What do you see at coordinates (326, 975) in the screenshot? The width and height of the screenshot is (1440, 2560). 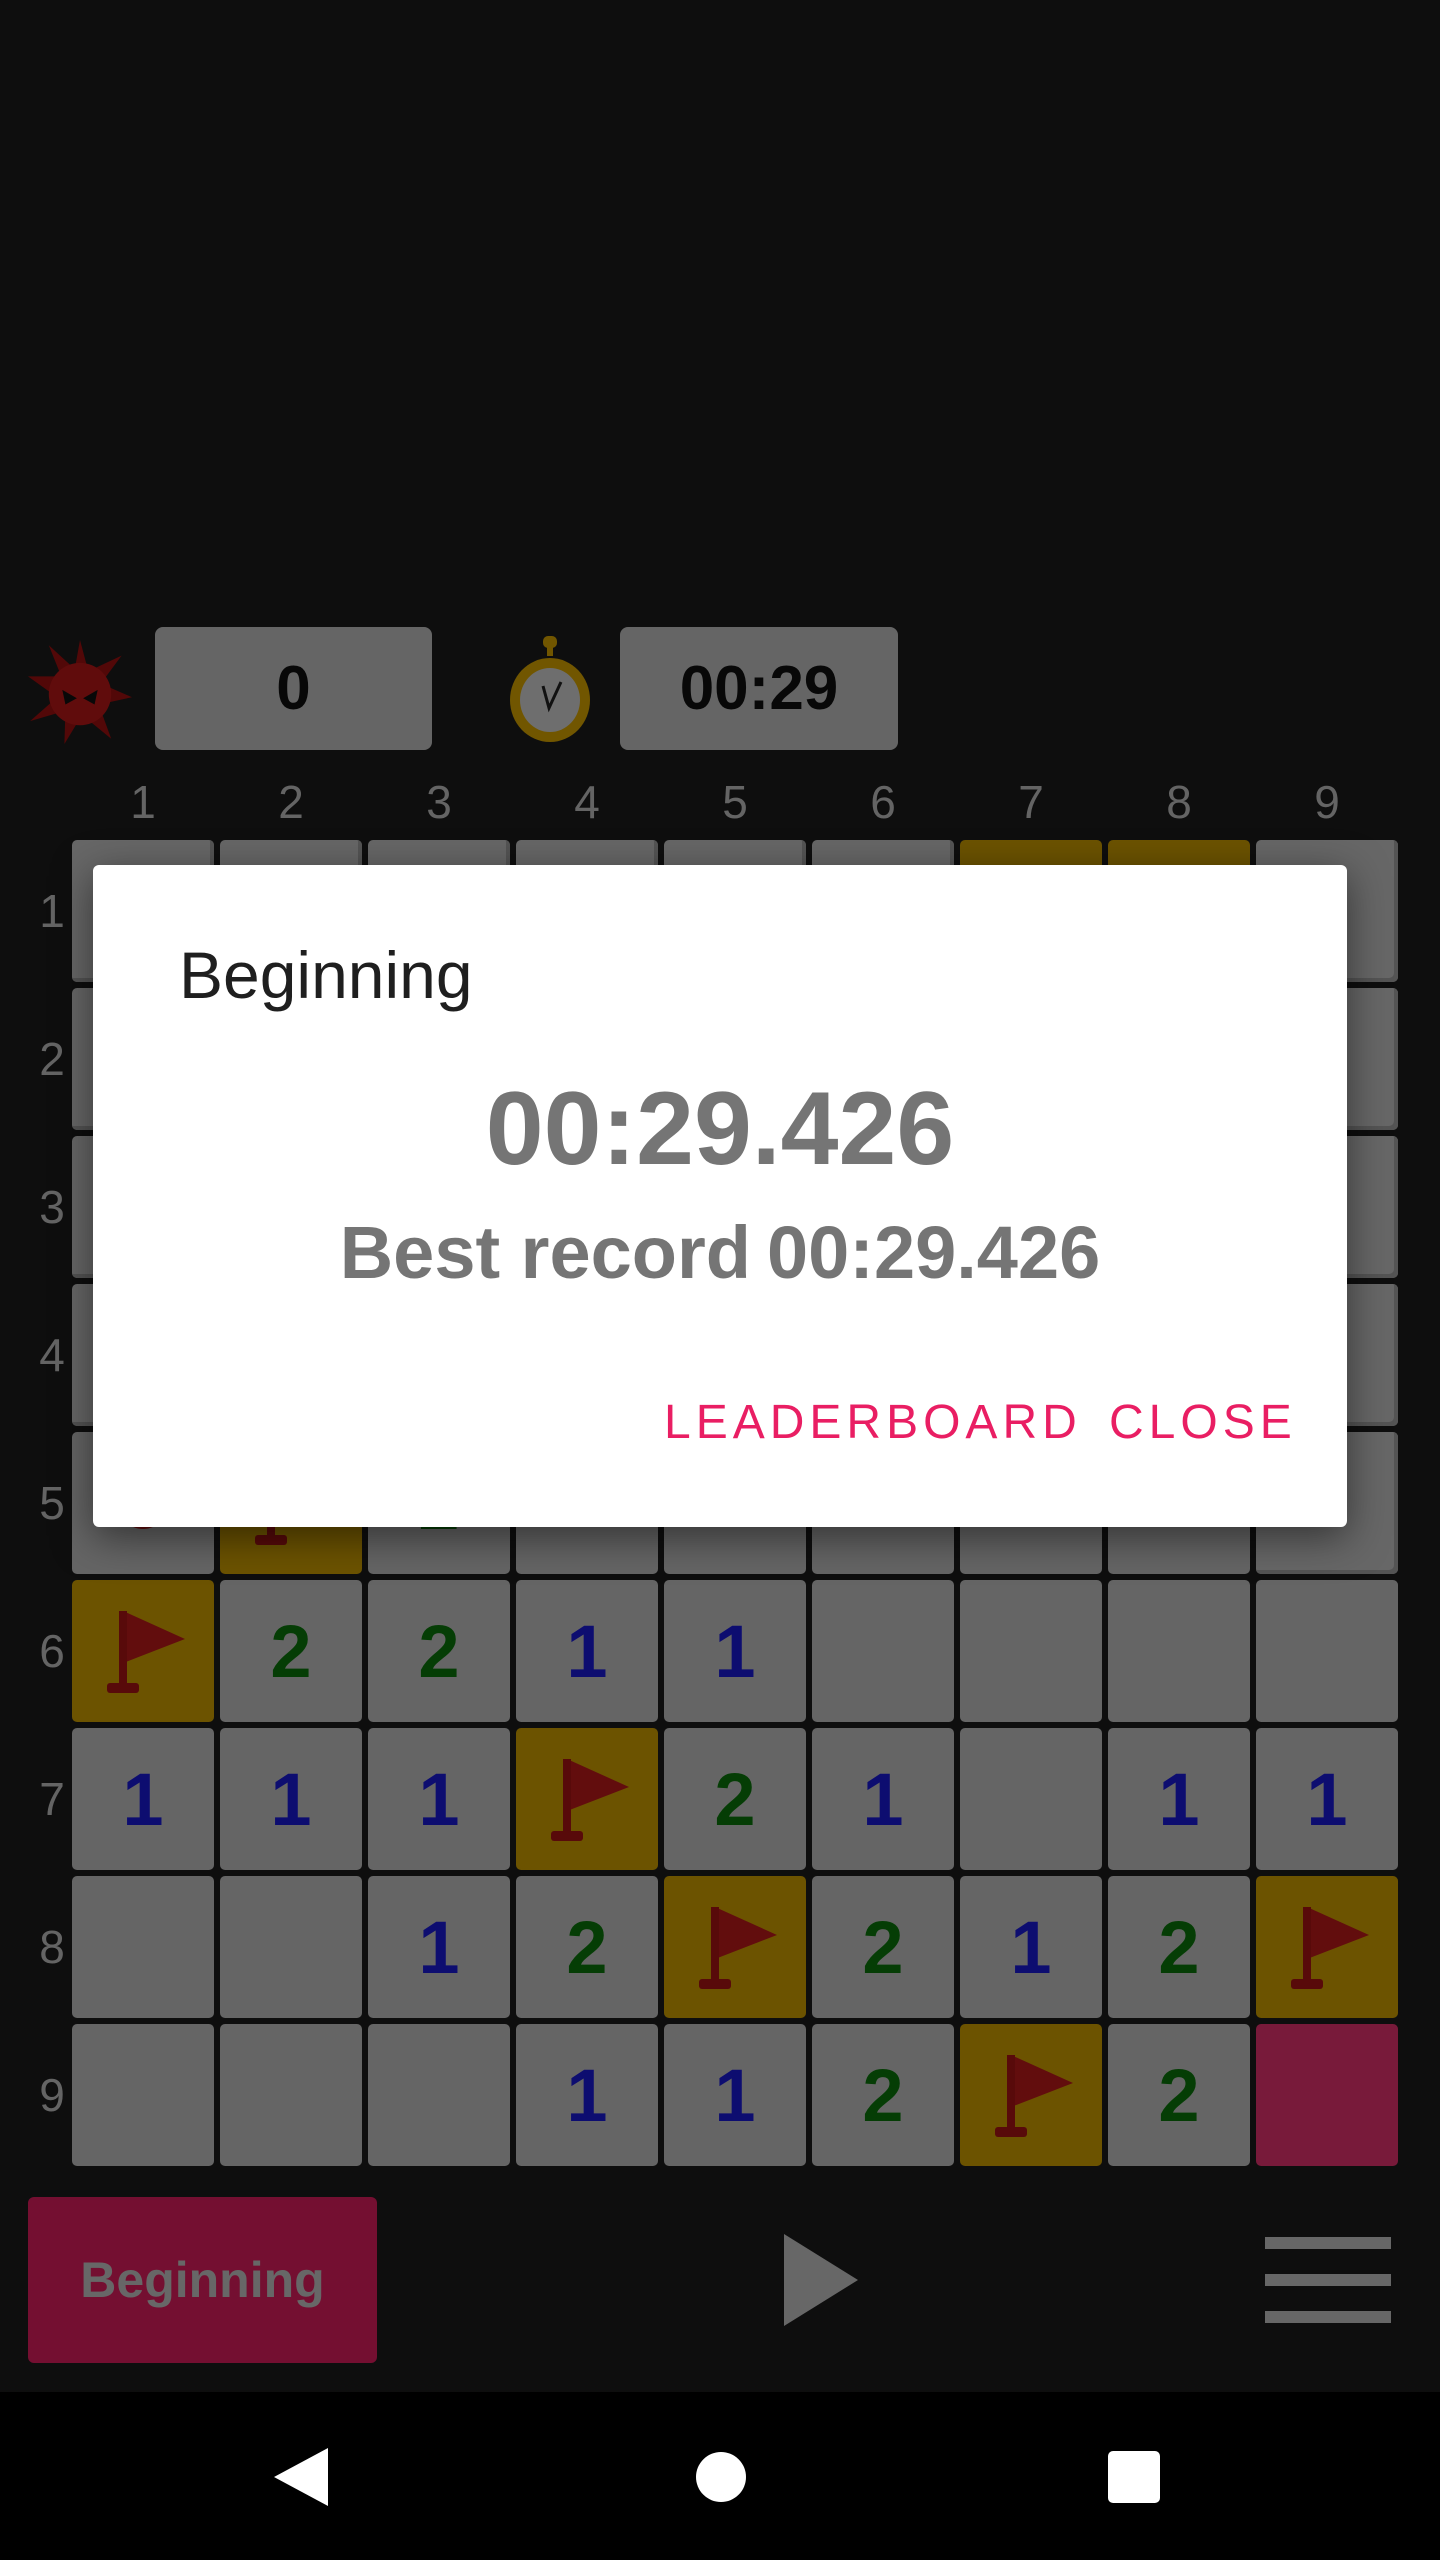 I see `dialog-title: Beginning` at bounding box center [326, 975].